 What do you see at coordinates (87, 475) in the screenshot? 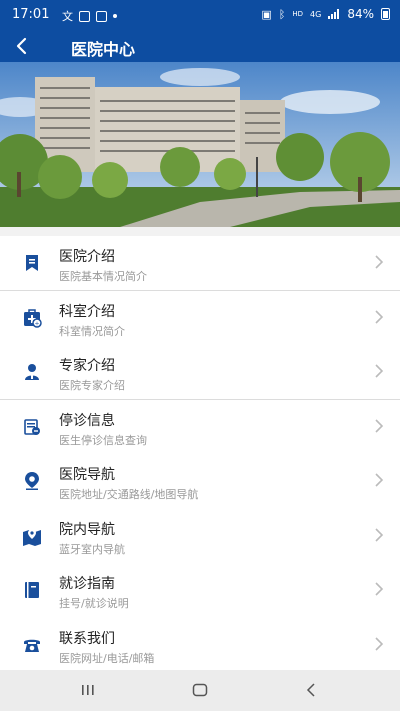
I see `menu-item-title: 医院导航` at bounding box center [87, 475].